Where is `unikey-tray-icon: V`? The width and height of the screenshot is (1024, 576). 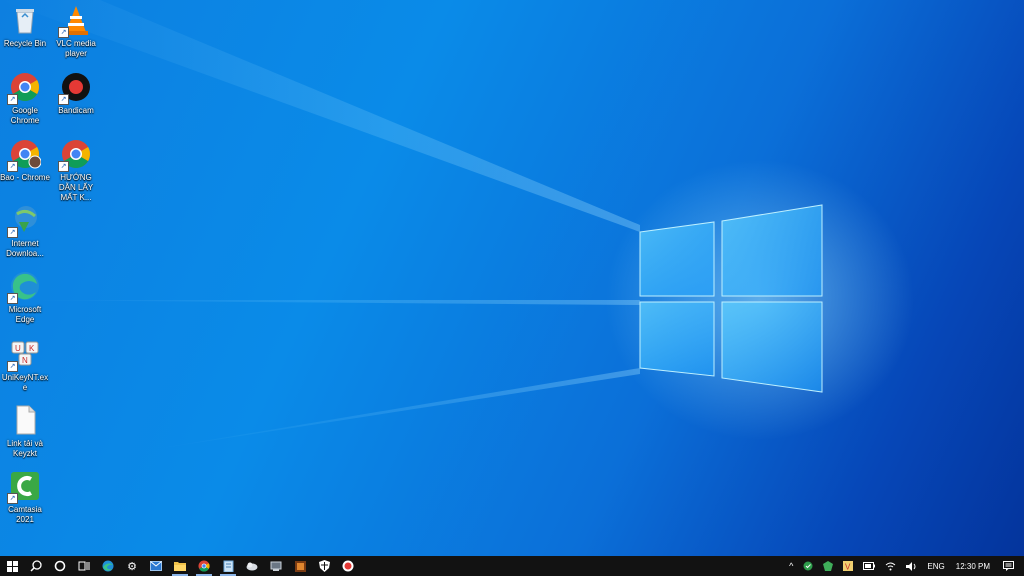
unikey-tray-icon: V is located at coordinates (848, 566).